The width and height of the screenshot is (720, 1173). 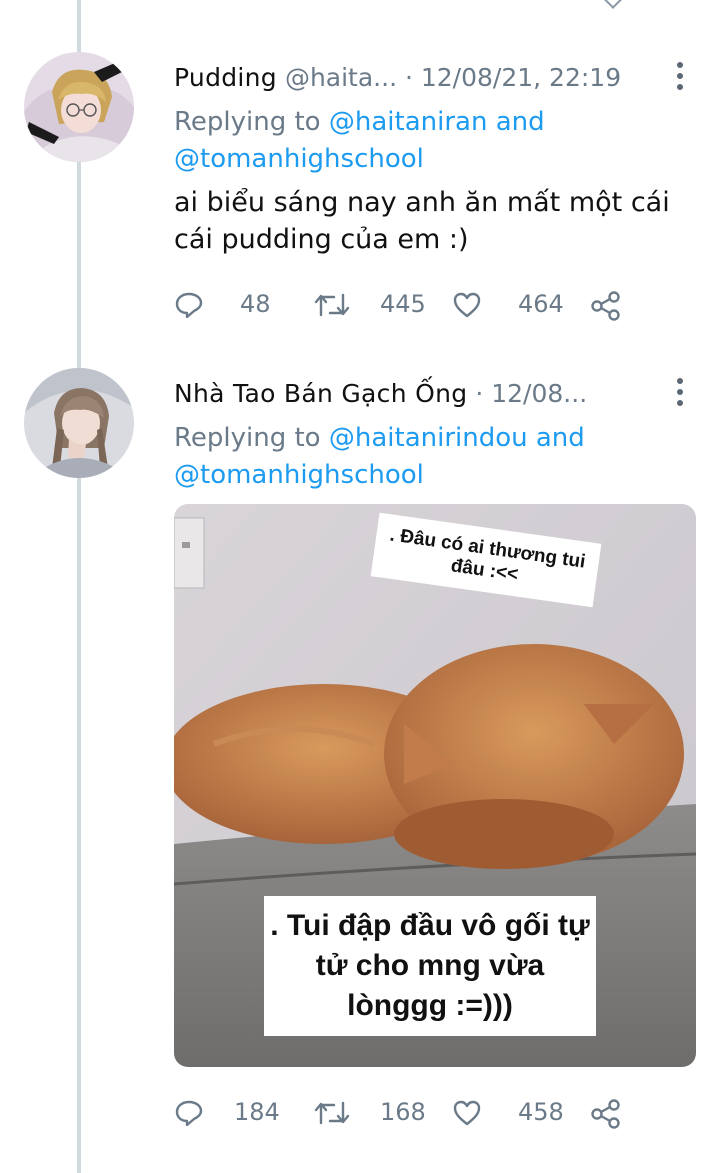 I want to click on timestamp: 12/08/21, 22:19, so click(x=521, y=77).